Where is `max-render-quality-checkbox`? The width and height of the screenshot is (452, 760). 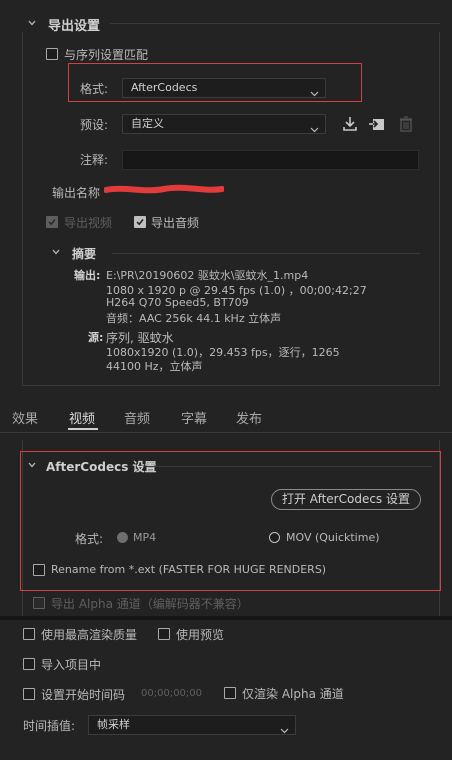 max-render-quality-checkbox is located at coordinates (29, 634).